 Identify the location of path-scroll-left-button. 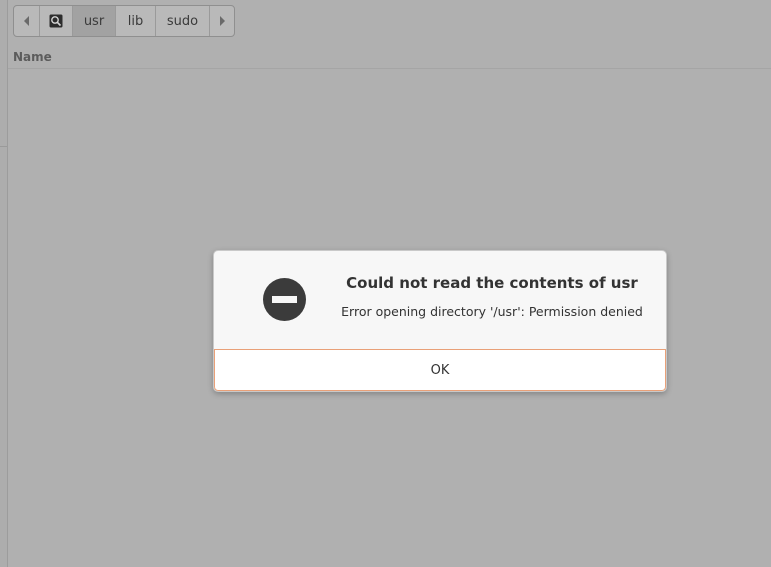
(27, 21).